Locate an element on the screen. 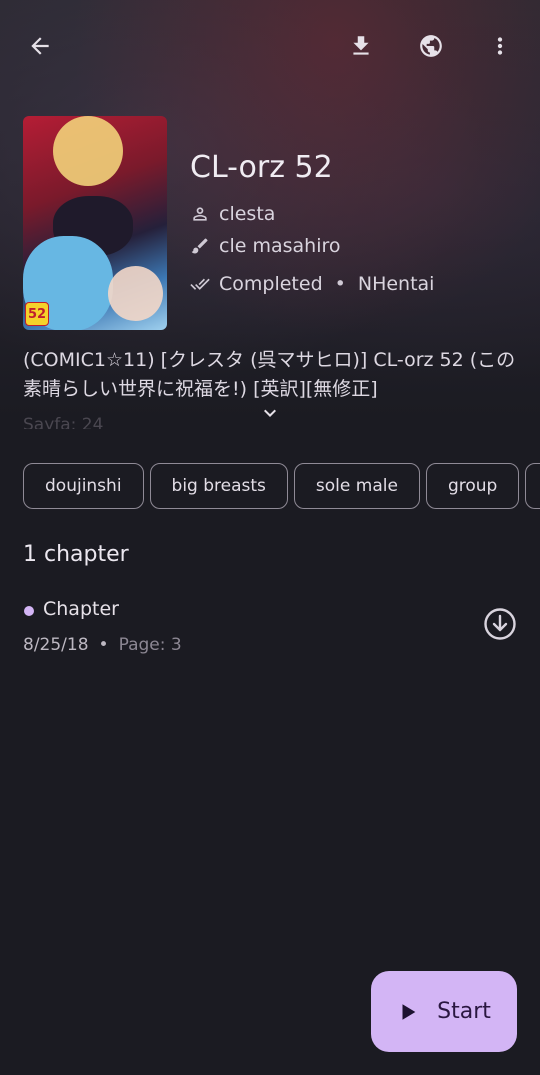 The image size is (540, 1075). description-faded-line: Sayfa: 24 is located at coordinates (63, 422).